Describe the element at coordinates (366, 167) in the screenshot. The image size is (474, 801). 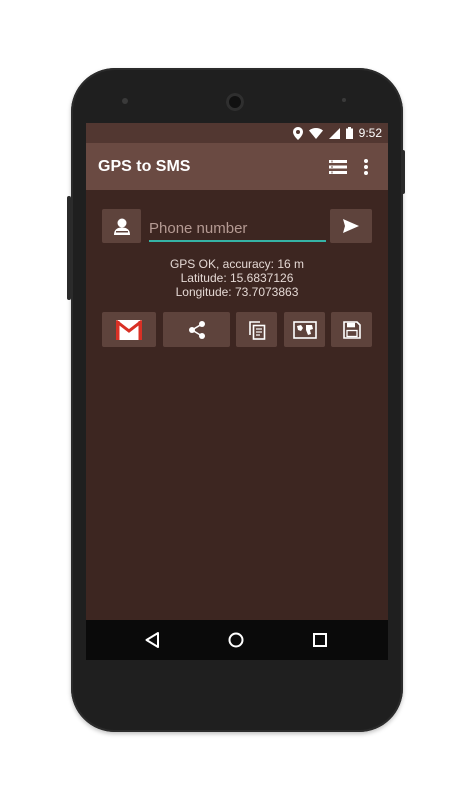
I see `overflow-menu-icon` at that location.